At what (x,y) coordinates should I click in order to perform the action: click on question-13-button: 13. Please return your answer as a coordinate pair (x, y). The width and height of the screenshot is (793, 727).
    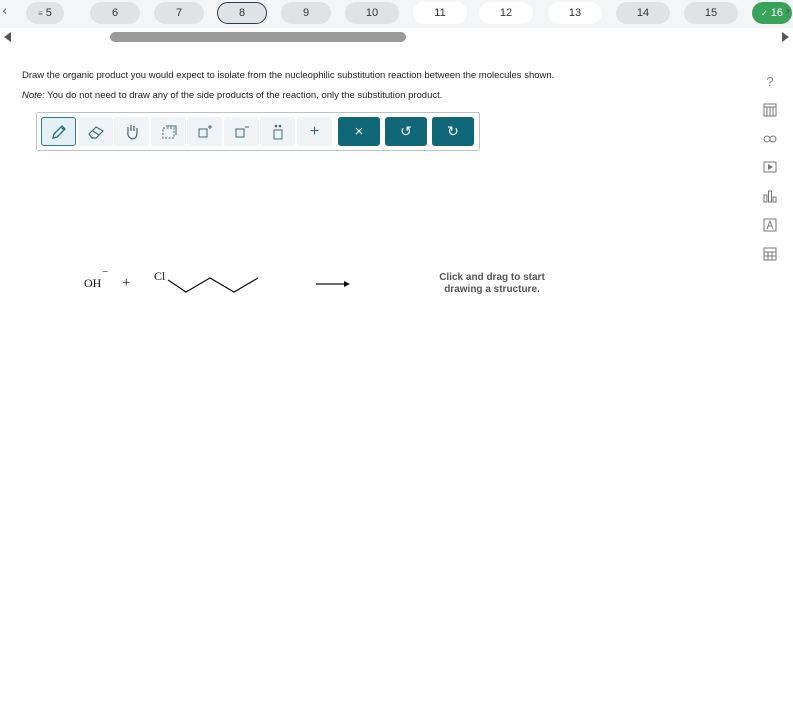
    Looking at the image, I should click on (575, 13).